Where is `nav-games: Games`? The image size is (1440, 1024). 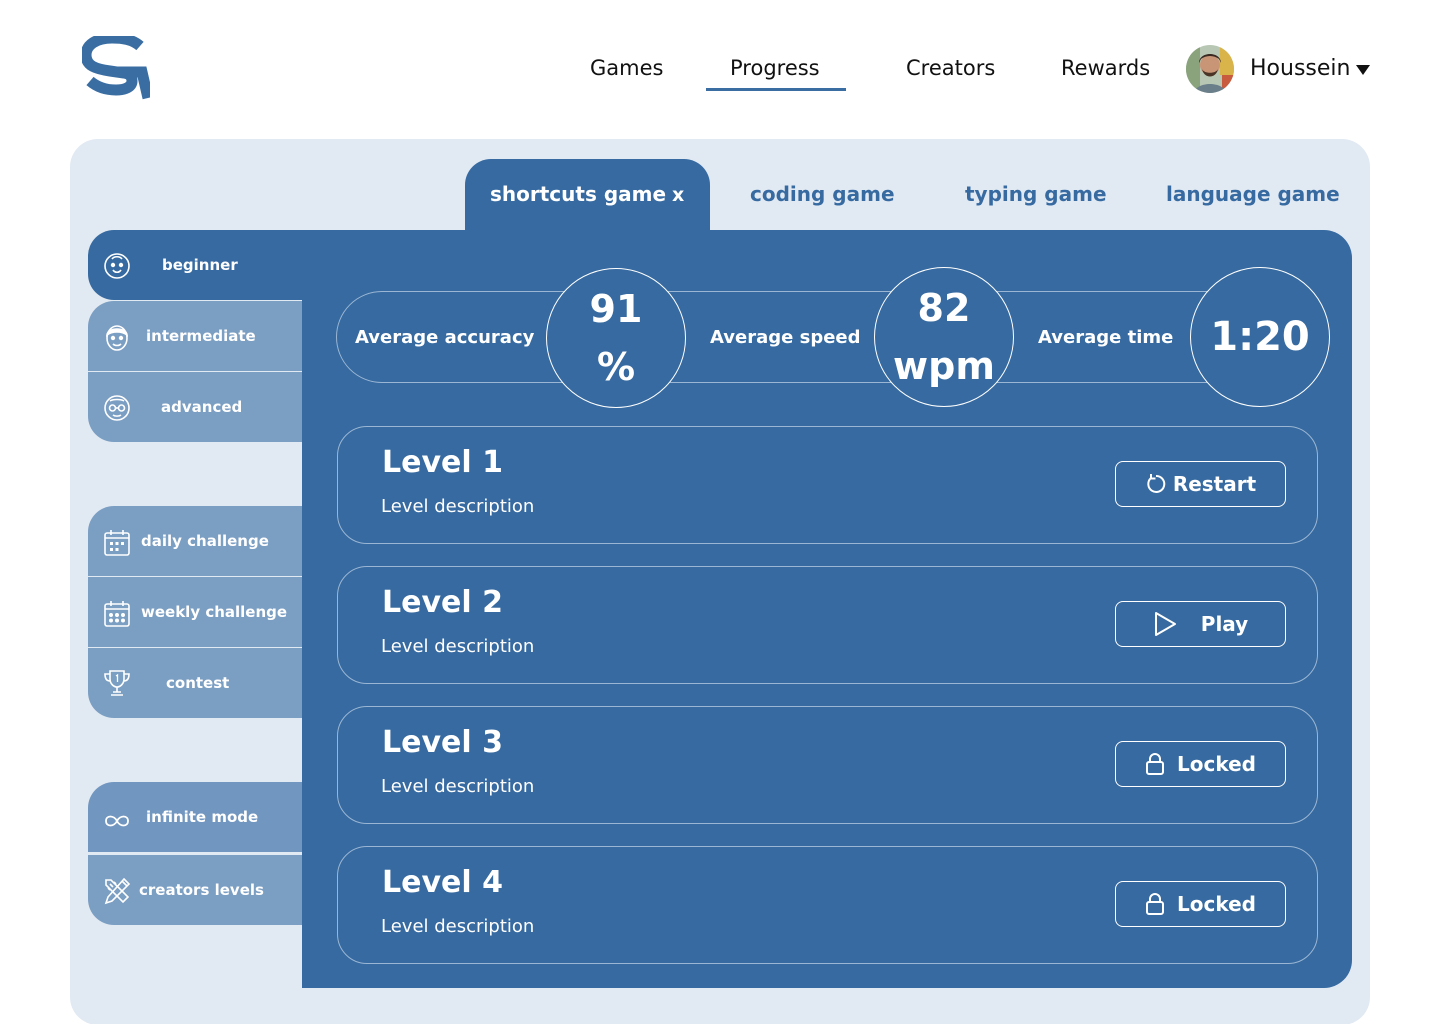
nav-games: Games is located at coordinates (626, 68).